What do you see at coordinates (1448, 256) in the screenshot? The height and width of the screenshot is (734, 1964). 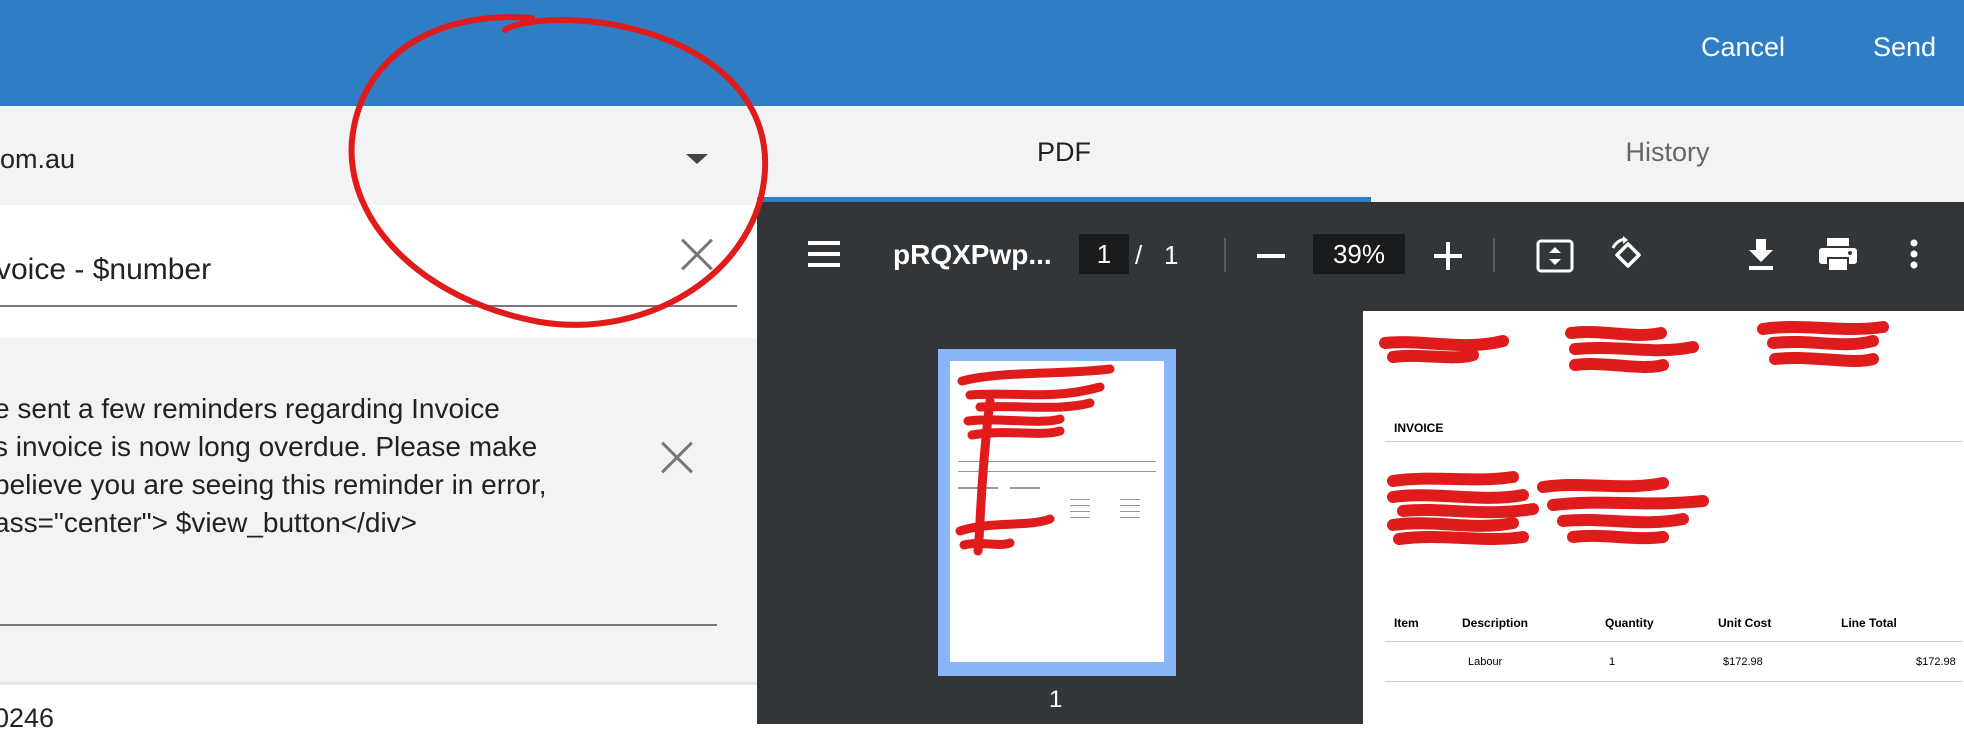 I see `zoom-in-icon` at bounding box center [1448, 256].